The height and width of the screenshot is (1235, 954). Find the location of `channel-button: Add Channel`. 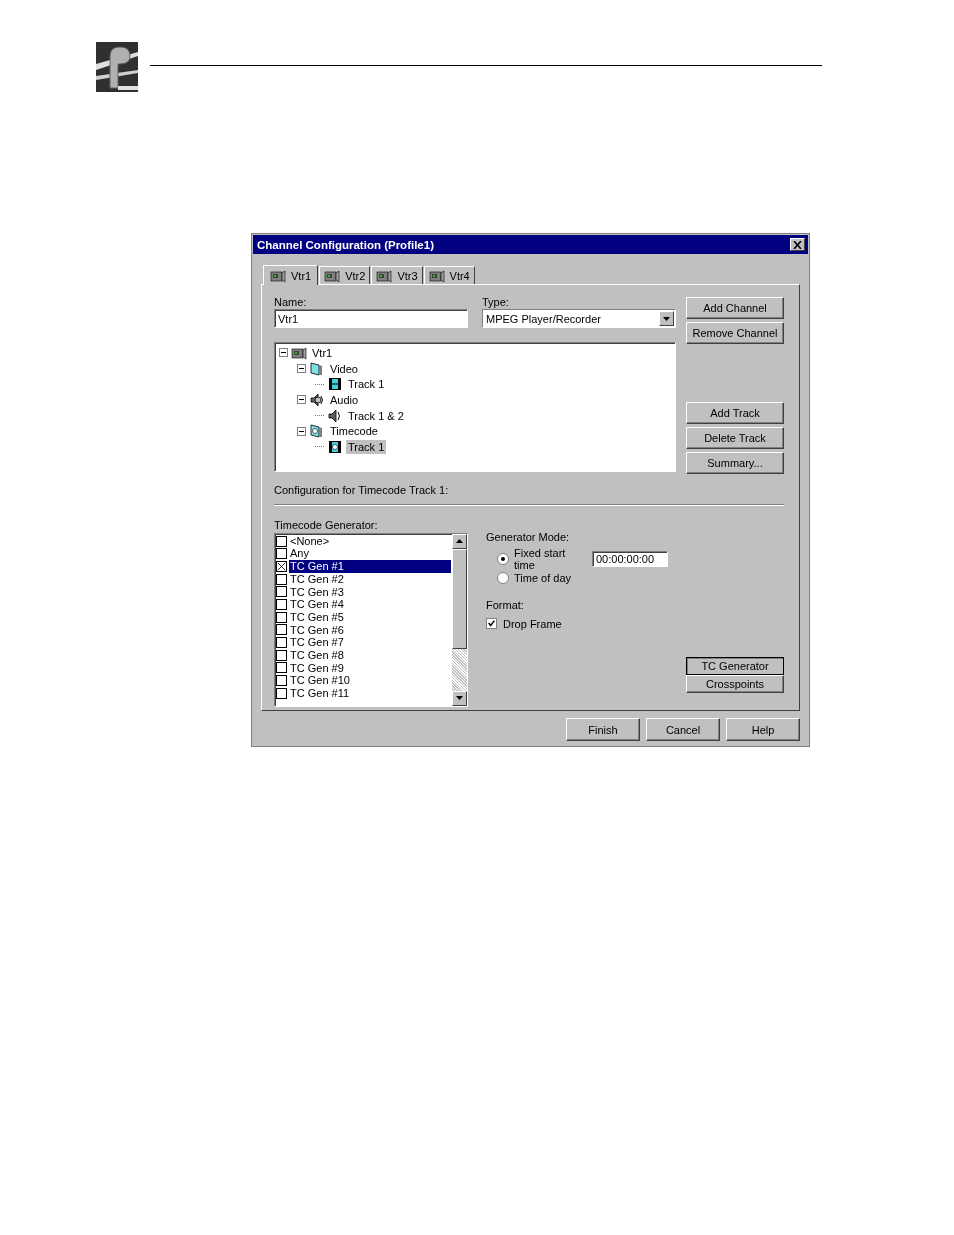

channel-button: Add Channel is located at coordinates (735, 308).